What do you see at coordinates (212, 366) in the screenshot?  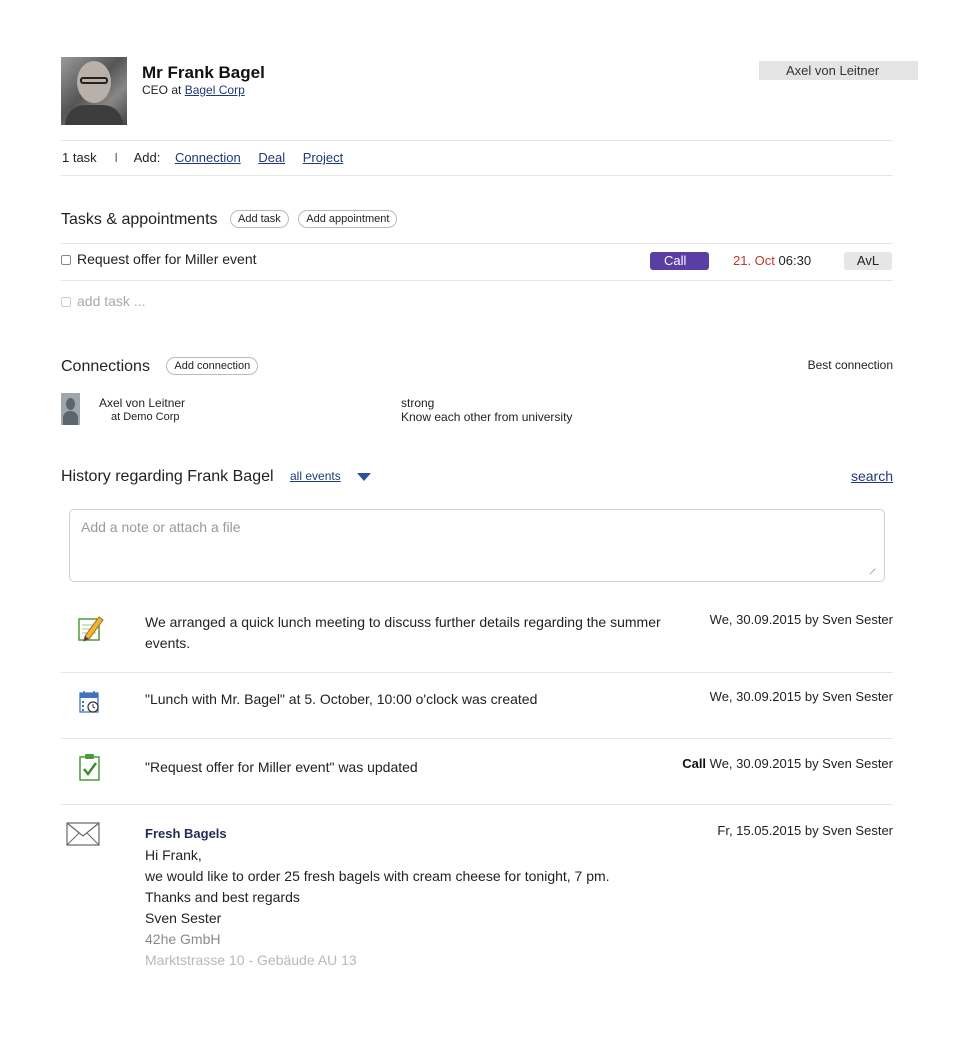 I see `add-connection-button: Add connection` at bounding box center [212, 366].